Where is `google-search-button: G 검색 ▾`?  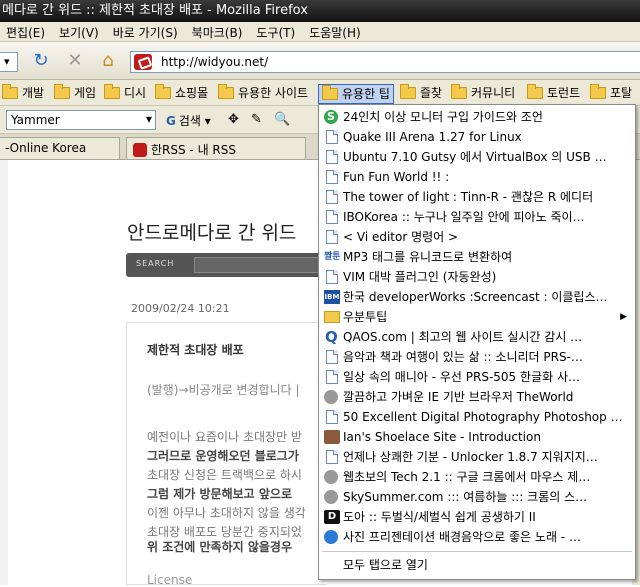 google-search-button: G 검색 ▾ is located at coordinates (188, 120).